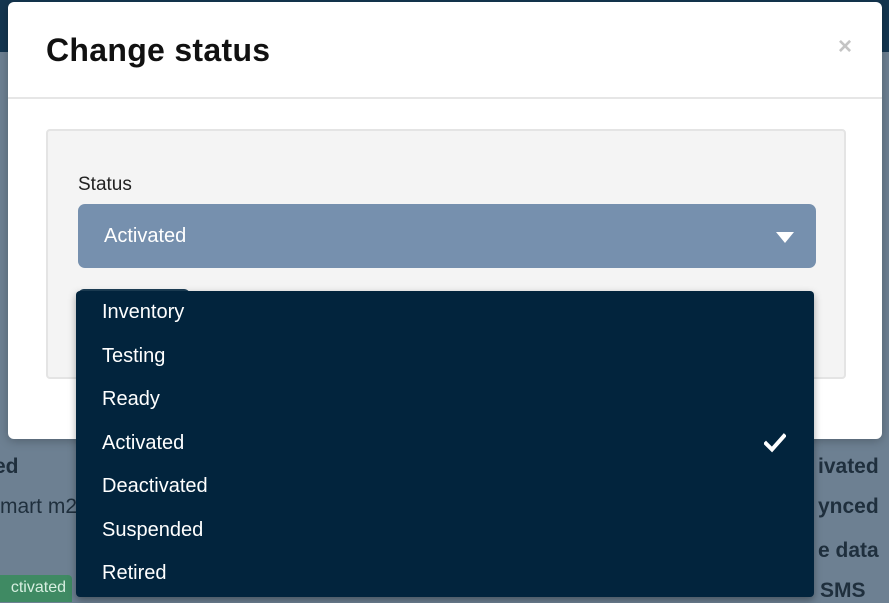  Describe the element at coordinates (143, 443) in the screenshot. I see `option-label: Activated` at that location.